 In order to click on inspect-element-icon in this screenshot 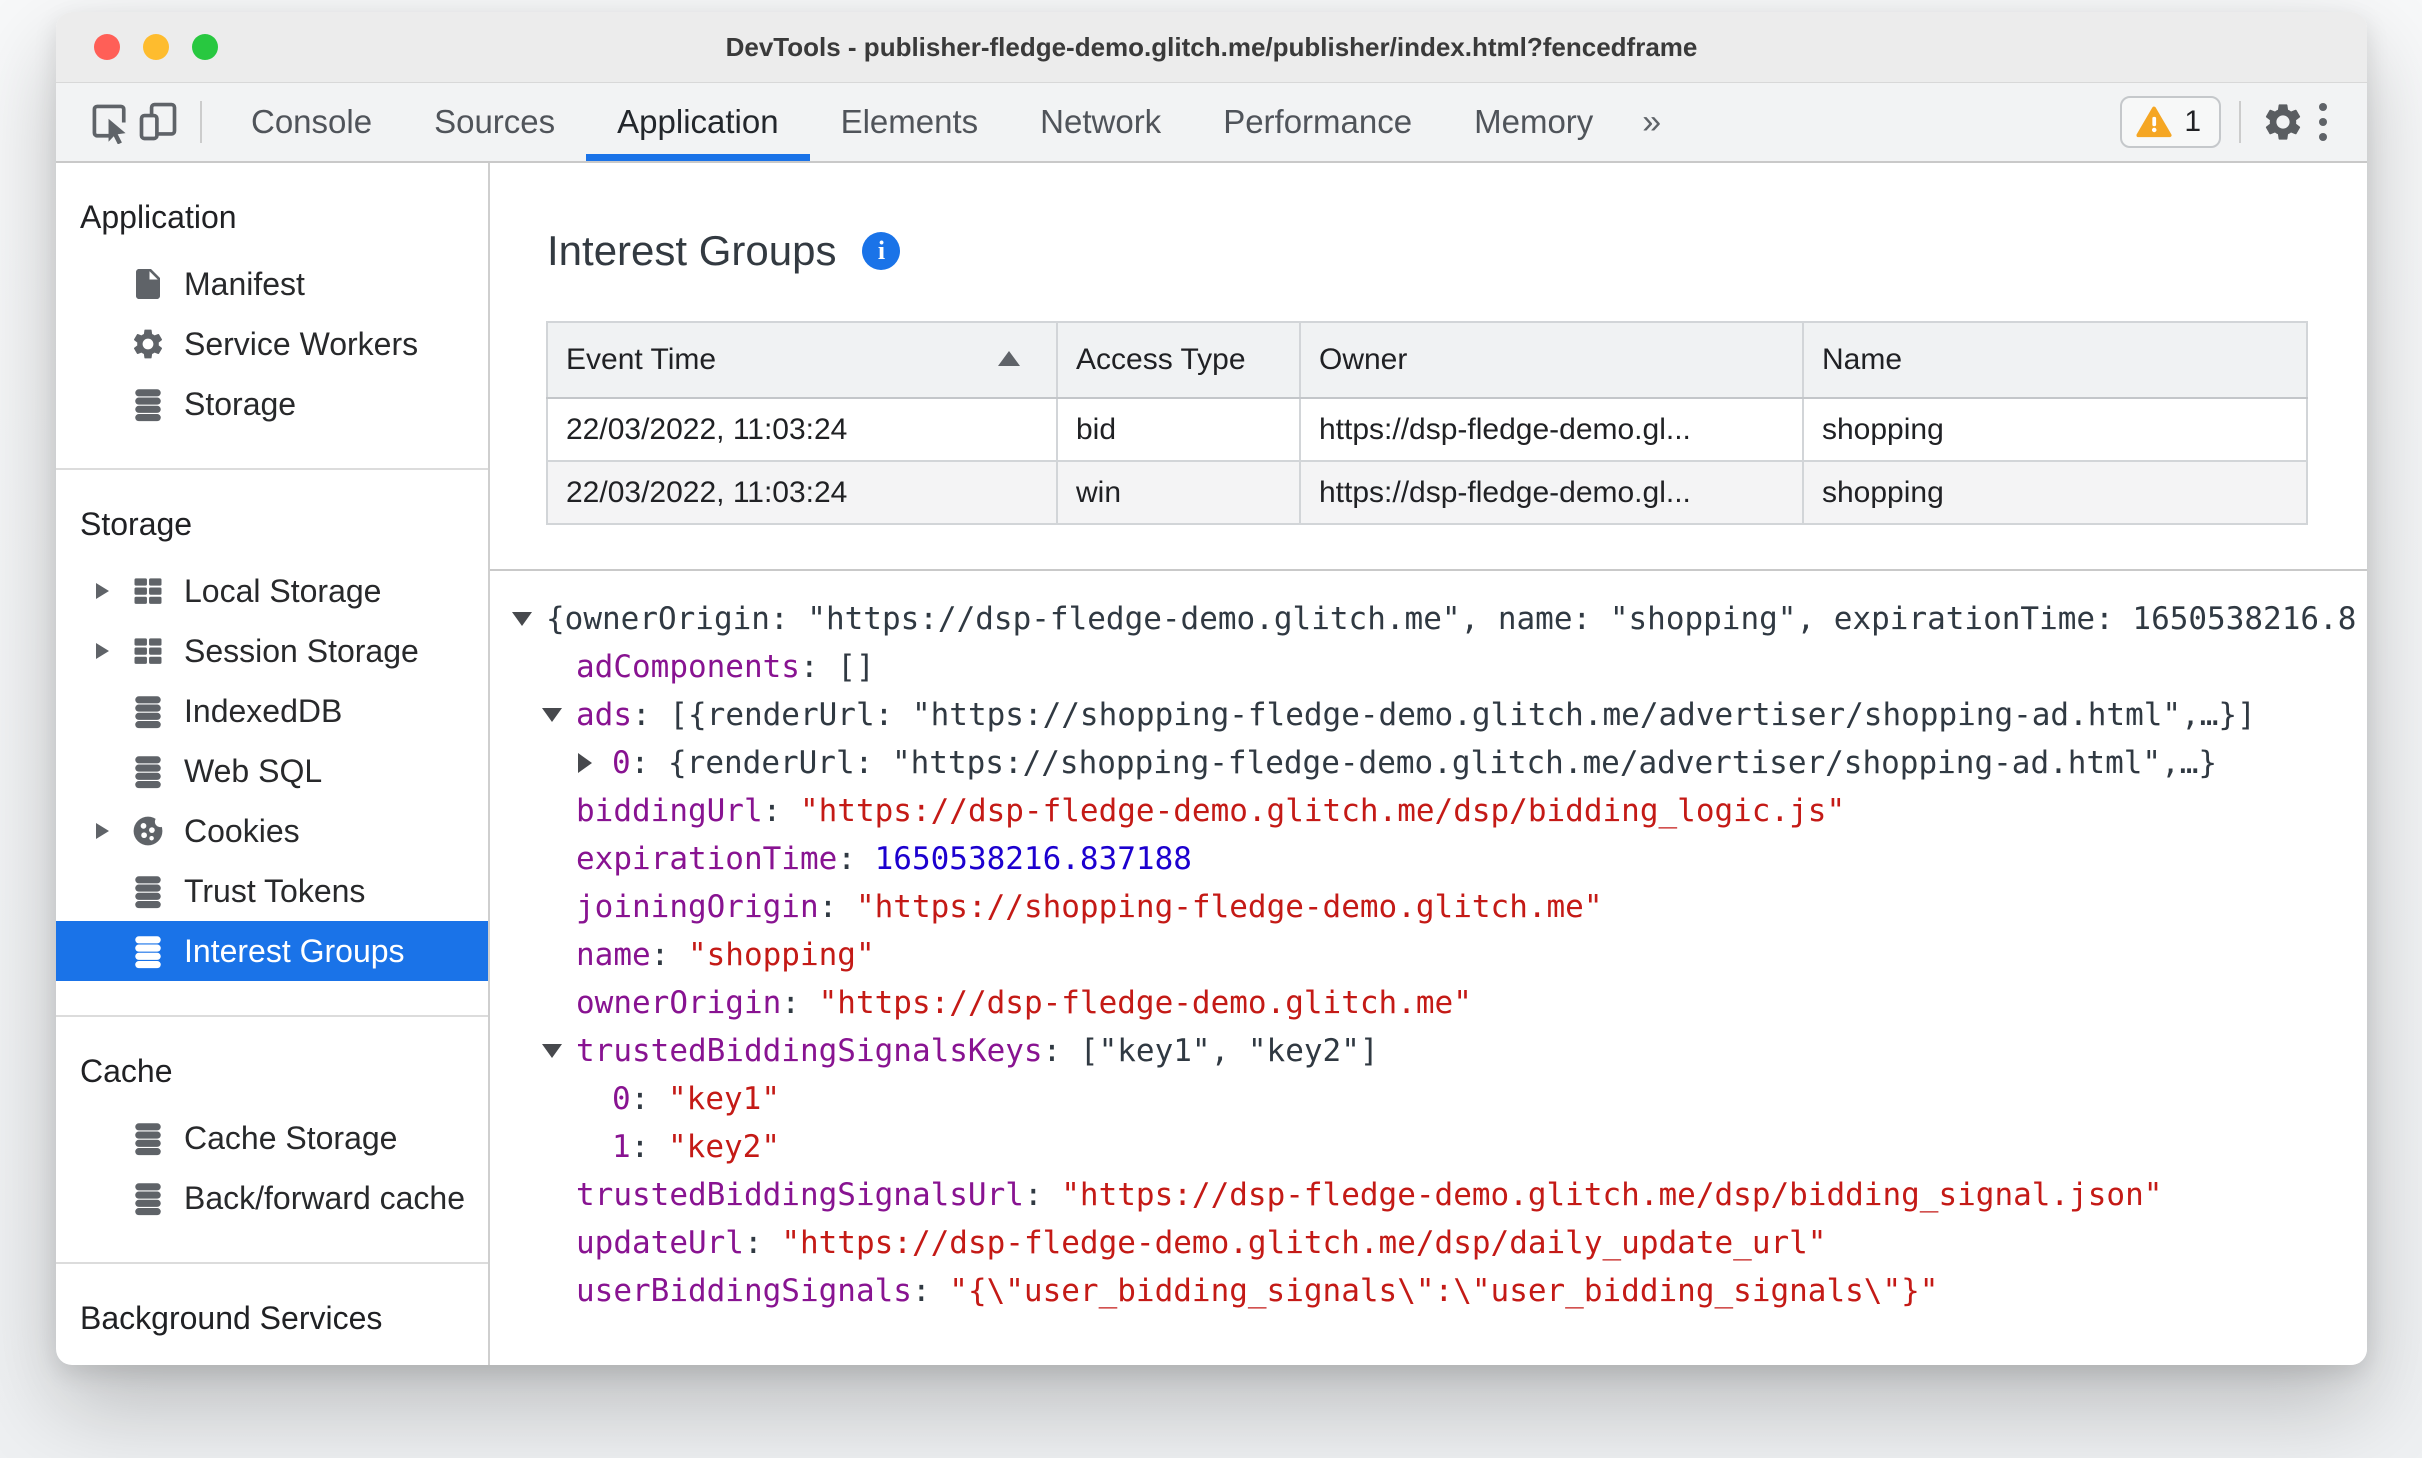, I will do `click(110, 122)`.